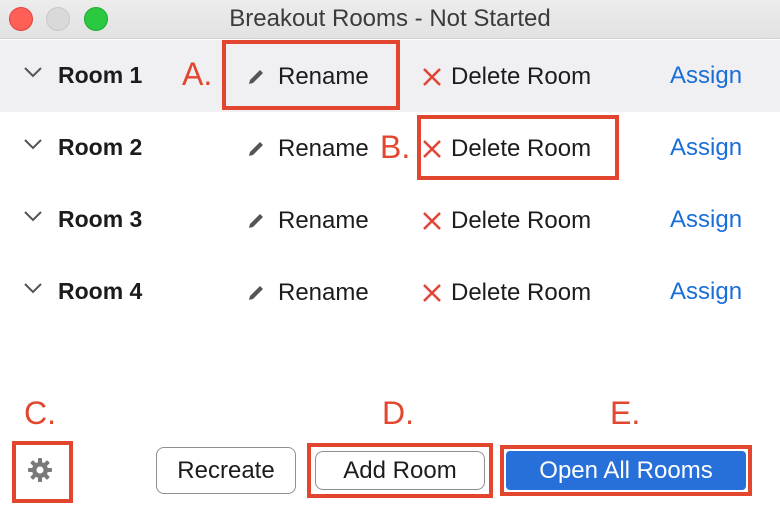  I want to click on room-name: Room 1, so click(100, 75).